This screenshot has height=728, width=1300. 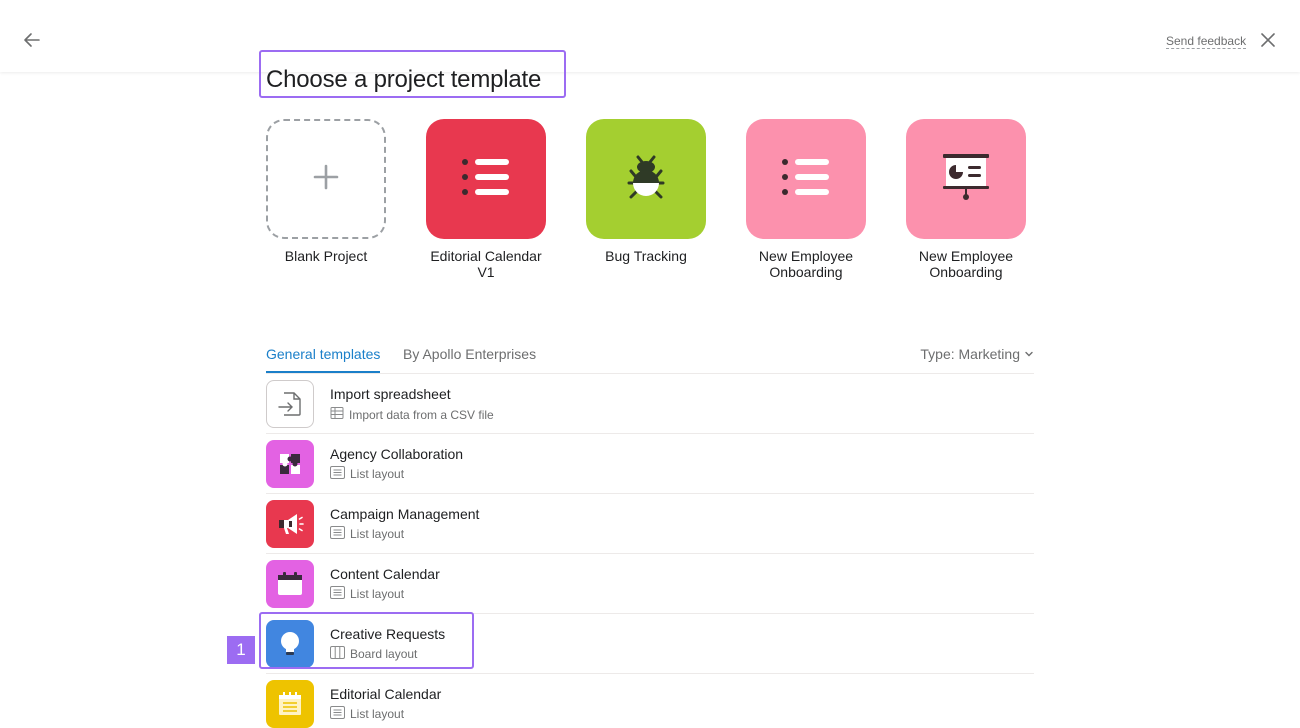 What do you see at coordinates (290, 524) in the screenshot?
I see `megaphone-icon` at bounding box center [290, 524].